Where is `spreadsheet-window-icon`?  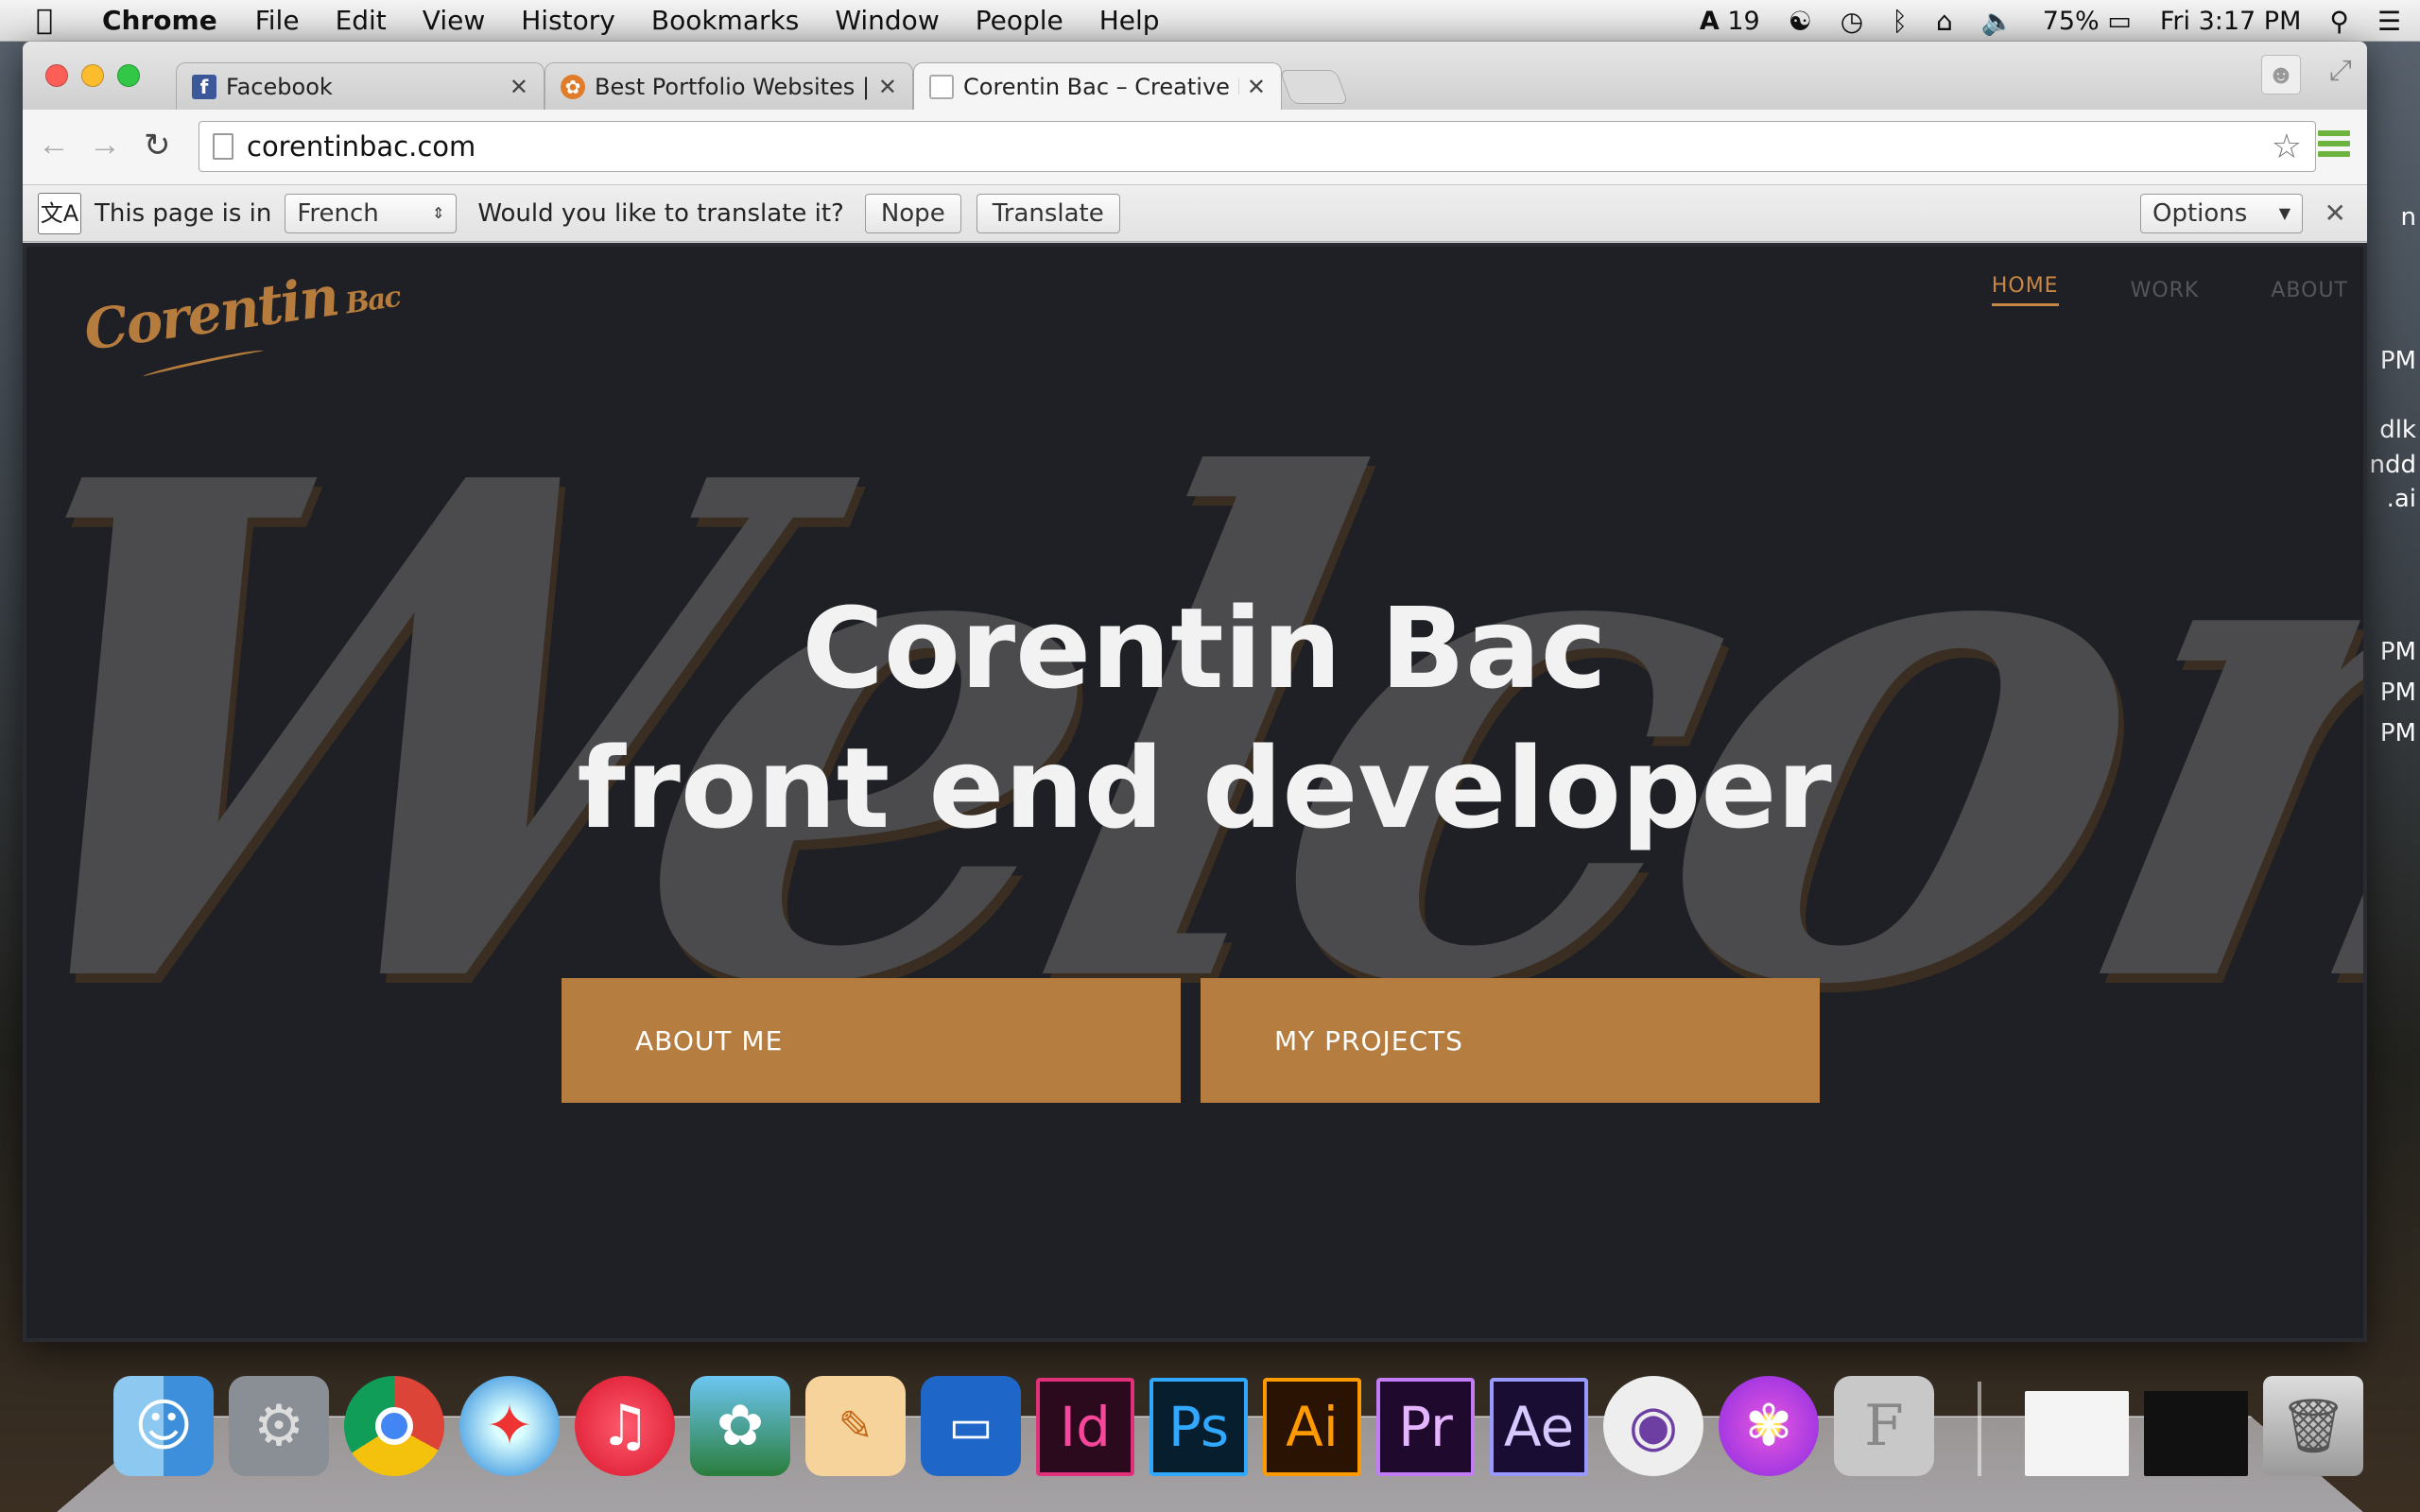 spreadsheet-window-icon is located at coordinates (2077, 1433).